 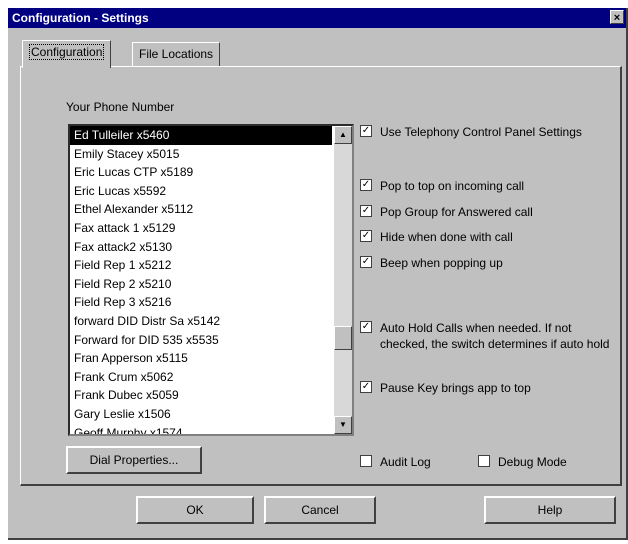 I want to click on list-item: Field Rep 1 x5212, so click(x=201, y=265).